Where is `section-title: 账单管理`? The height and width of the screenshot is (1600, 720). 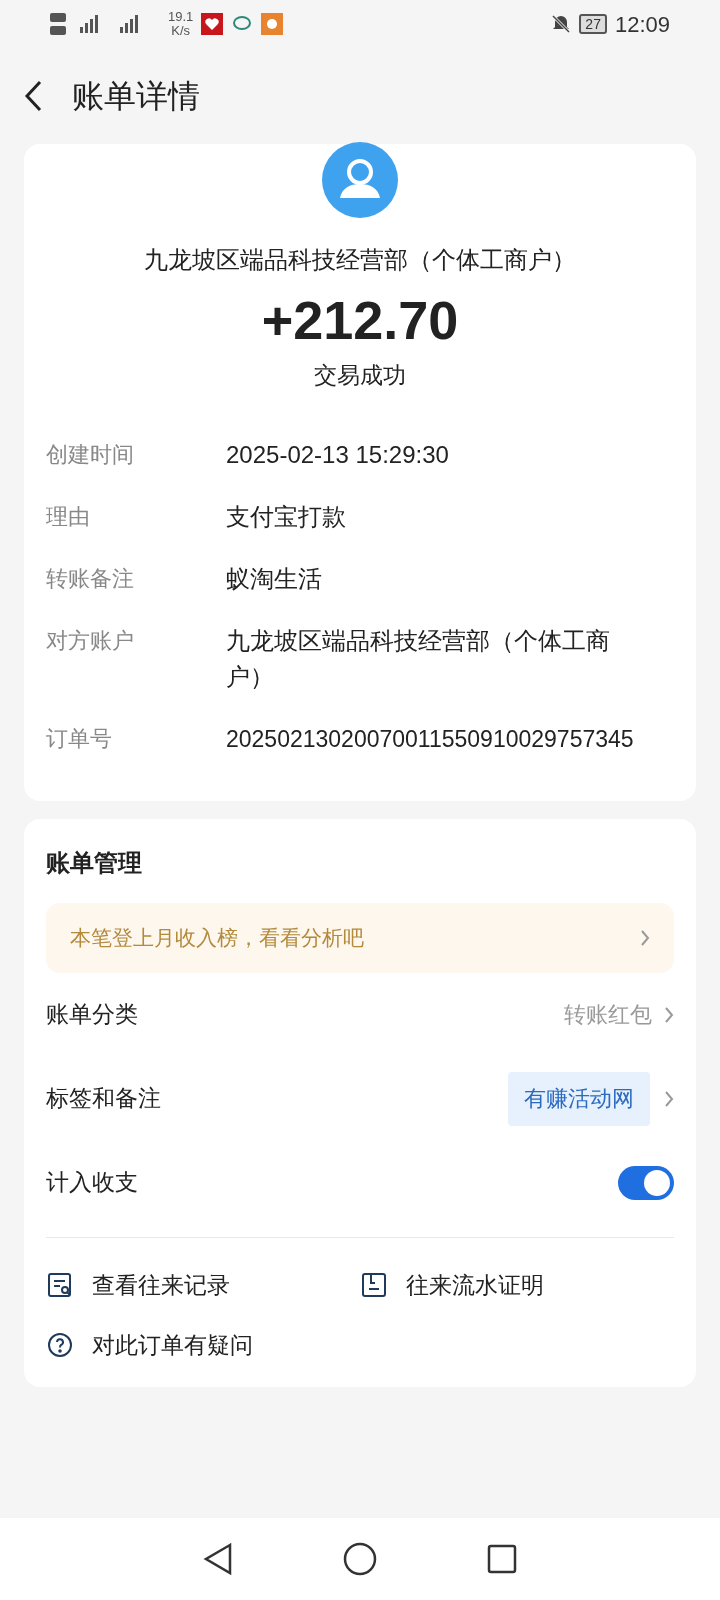 section-title: 账单管理 is located at coordinates (94, 862).